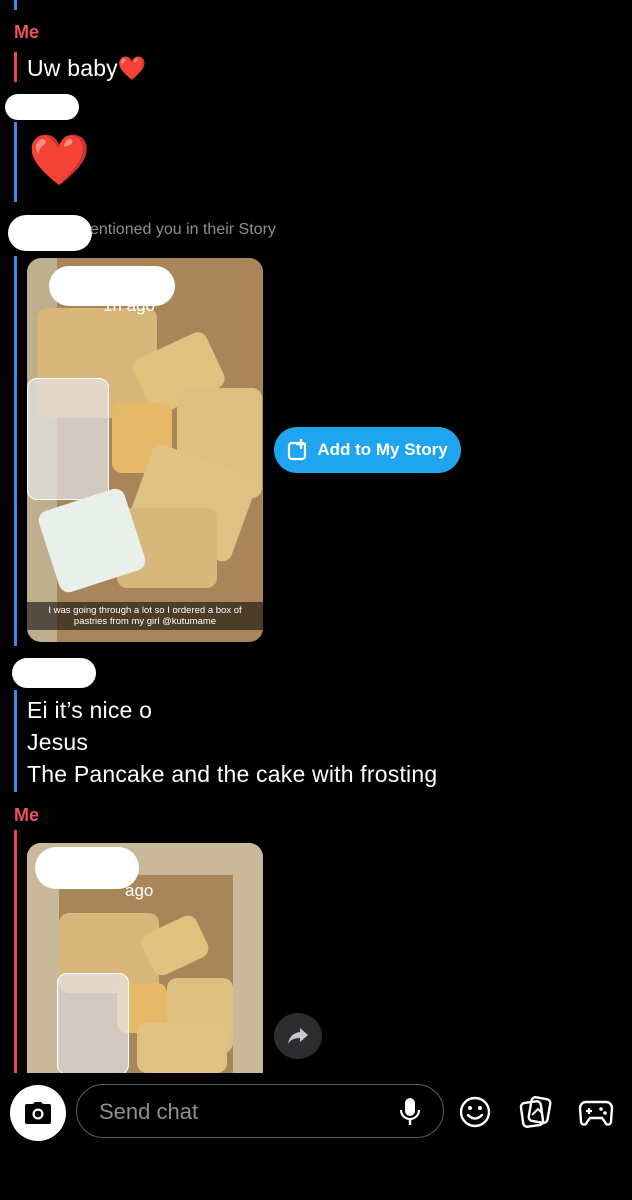  What do you see at coordinates (182, 1048) in the screenshot?
I see `pastry-image` at bounding box center [182, 1048].